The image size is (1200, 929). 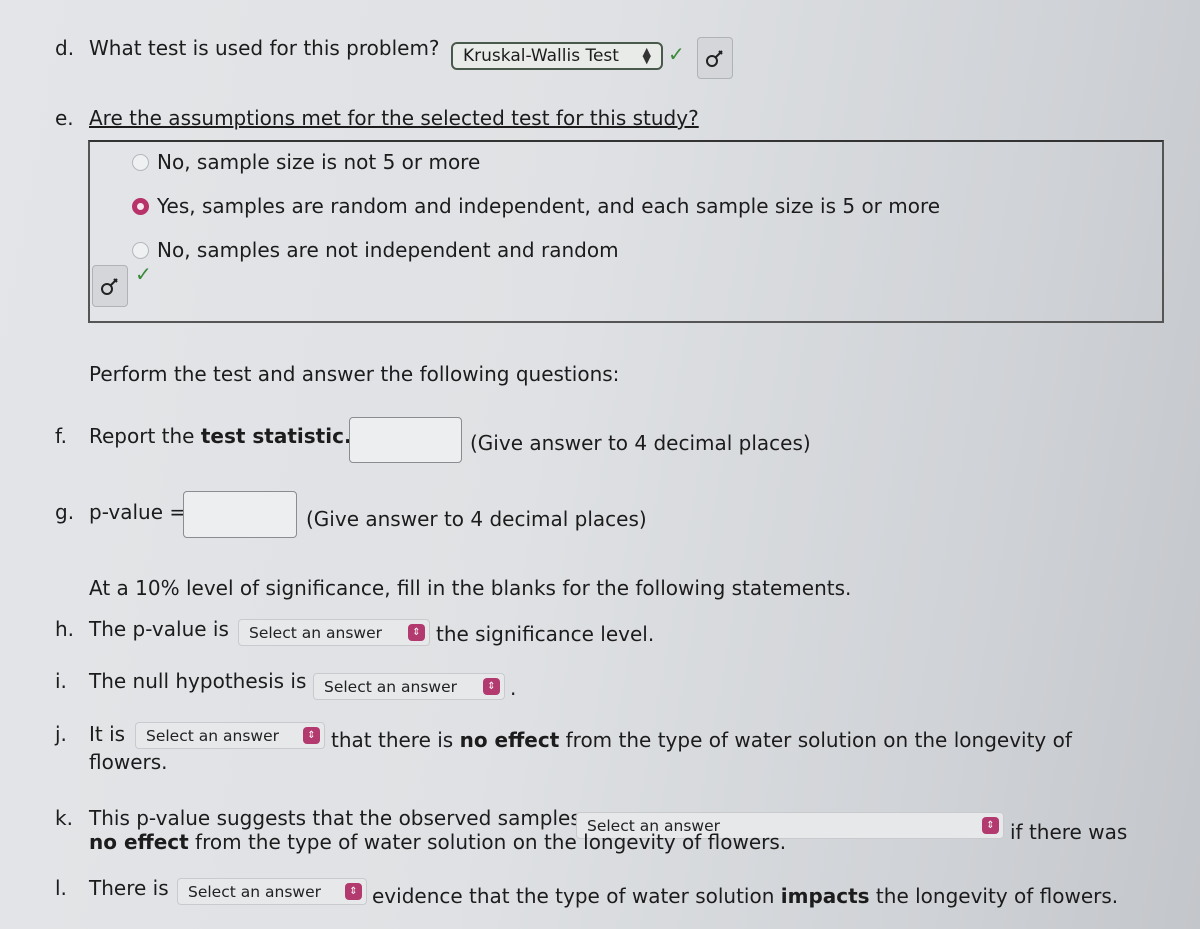 What do you see at coordinates (646, 55) in the screenshot?
I see `updown-icon: ▲ ▼` at bounding box center [646, 55].